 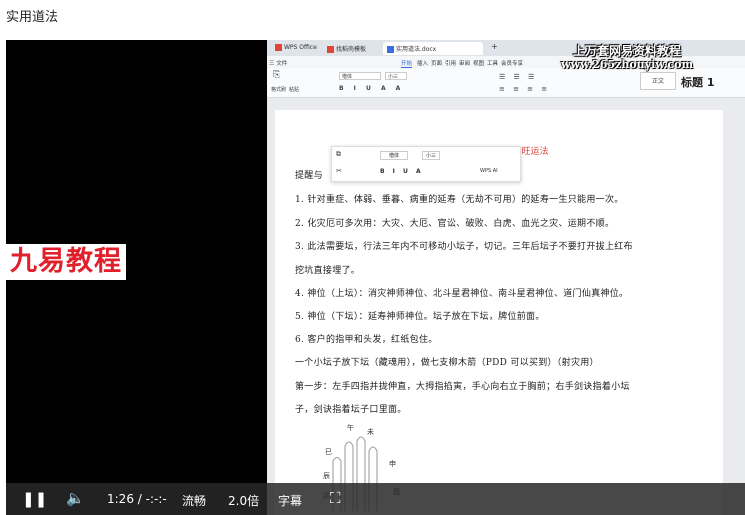 What do you see at coordinates (294, 89) in the screenshot?
I see `paste-label: 粘贴` at bounding box center [294, 89].